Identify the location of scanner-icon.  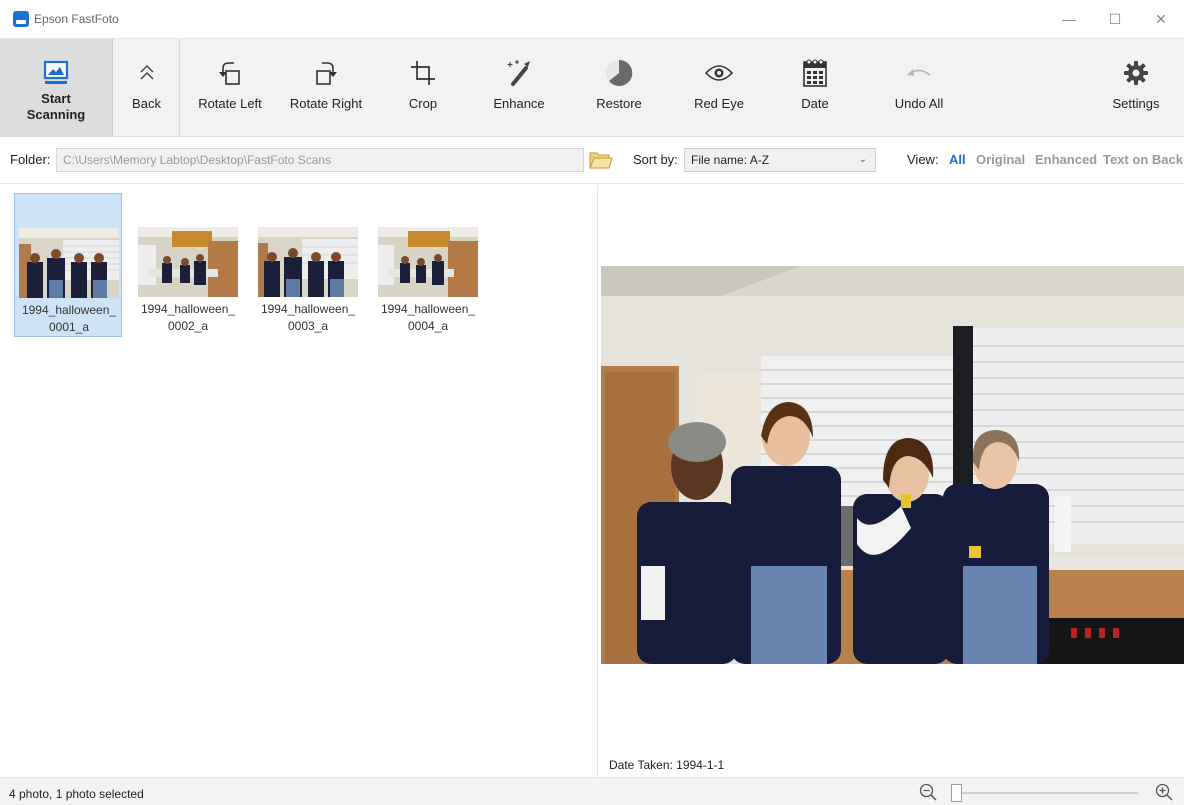
(56, 73).